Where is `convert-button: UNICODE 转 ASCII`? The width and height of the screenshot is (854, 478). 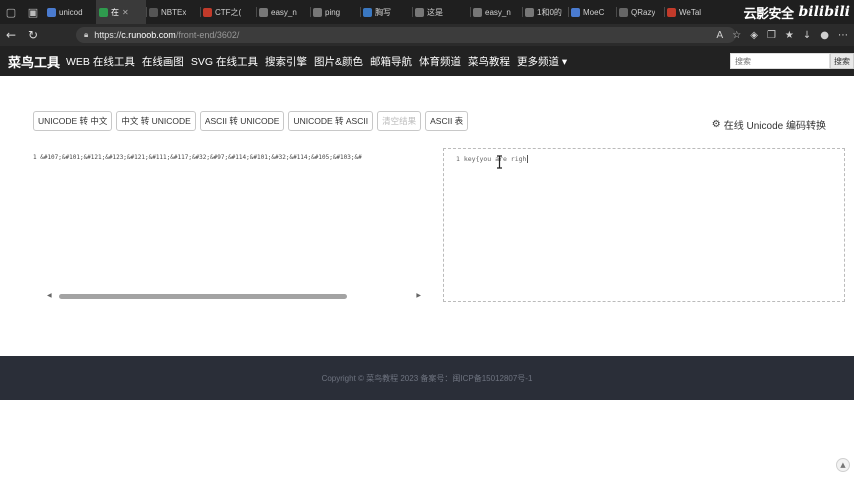
convert-button: UNICODE 转 ASCII is located at coordinates (331, 121).